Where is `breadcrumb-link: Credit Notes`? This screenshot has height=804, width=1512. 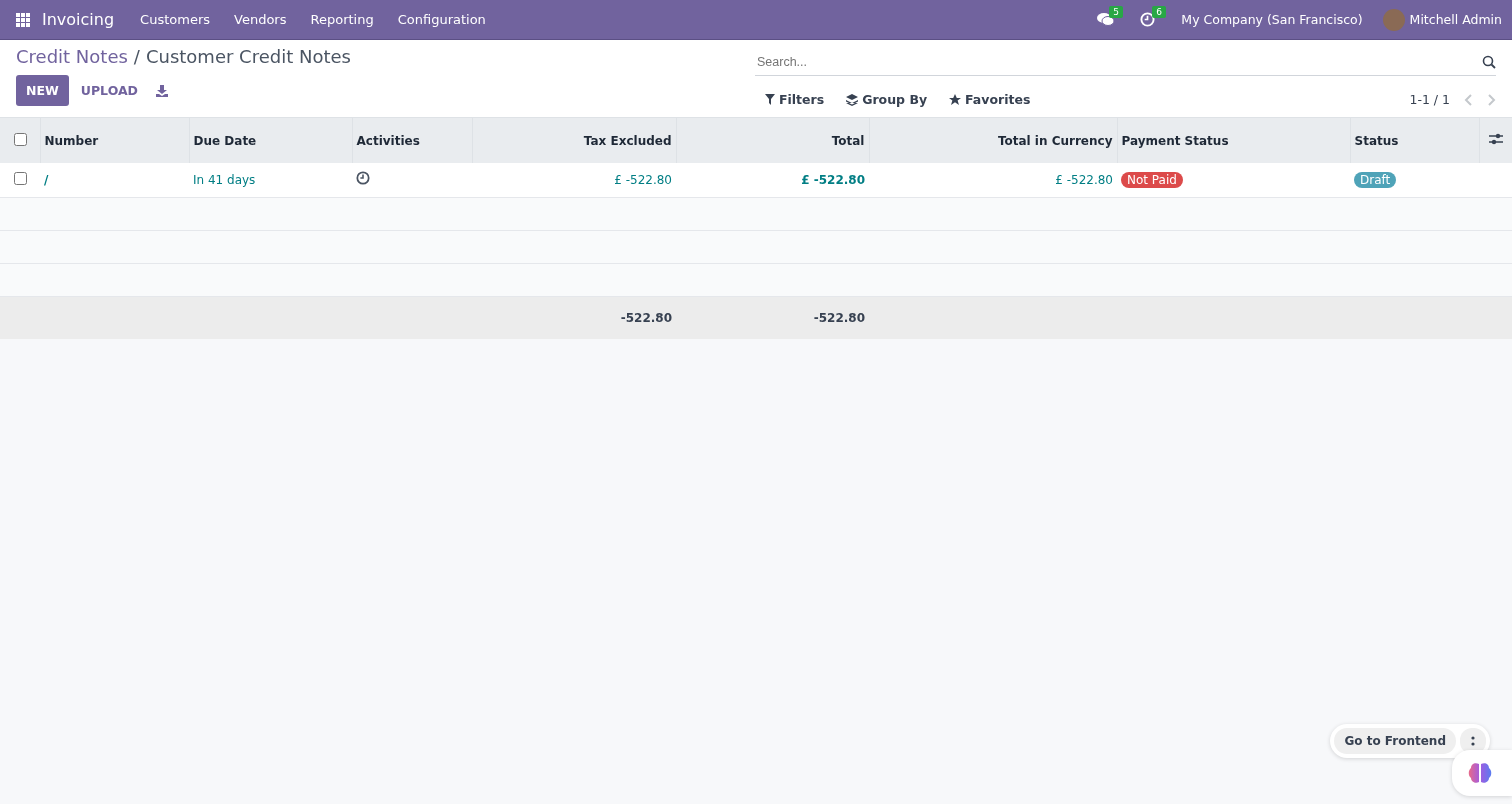
breadcrumb-link: Credit Notes is located at coordinates (72, 56).